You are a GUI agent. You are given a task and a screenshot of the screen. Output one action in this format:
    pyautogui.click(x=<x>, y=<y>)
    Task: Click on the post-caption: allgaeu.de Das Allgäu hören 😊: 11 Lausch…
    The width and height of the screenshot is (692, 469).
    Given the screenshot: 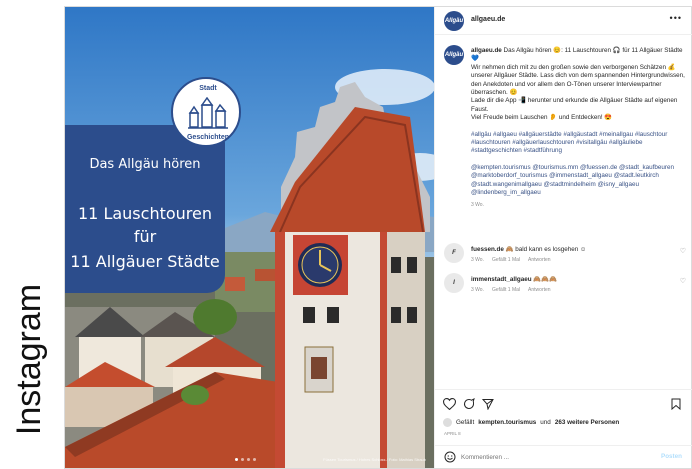 What is the action you would take?
    pyautogui.click(x=578, y=128)
    